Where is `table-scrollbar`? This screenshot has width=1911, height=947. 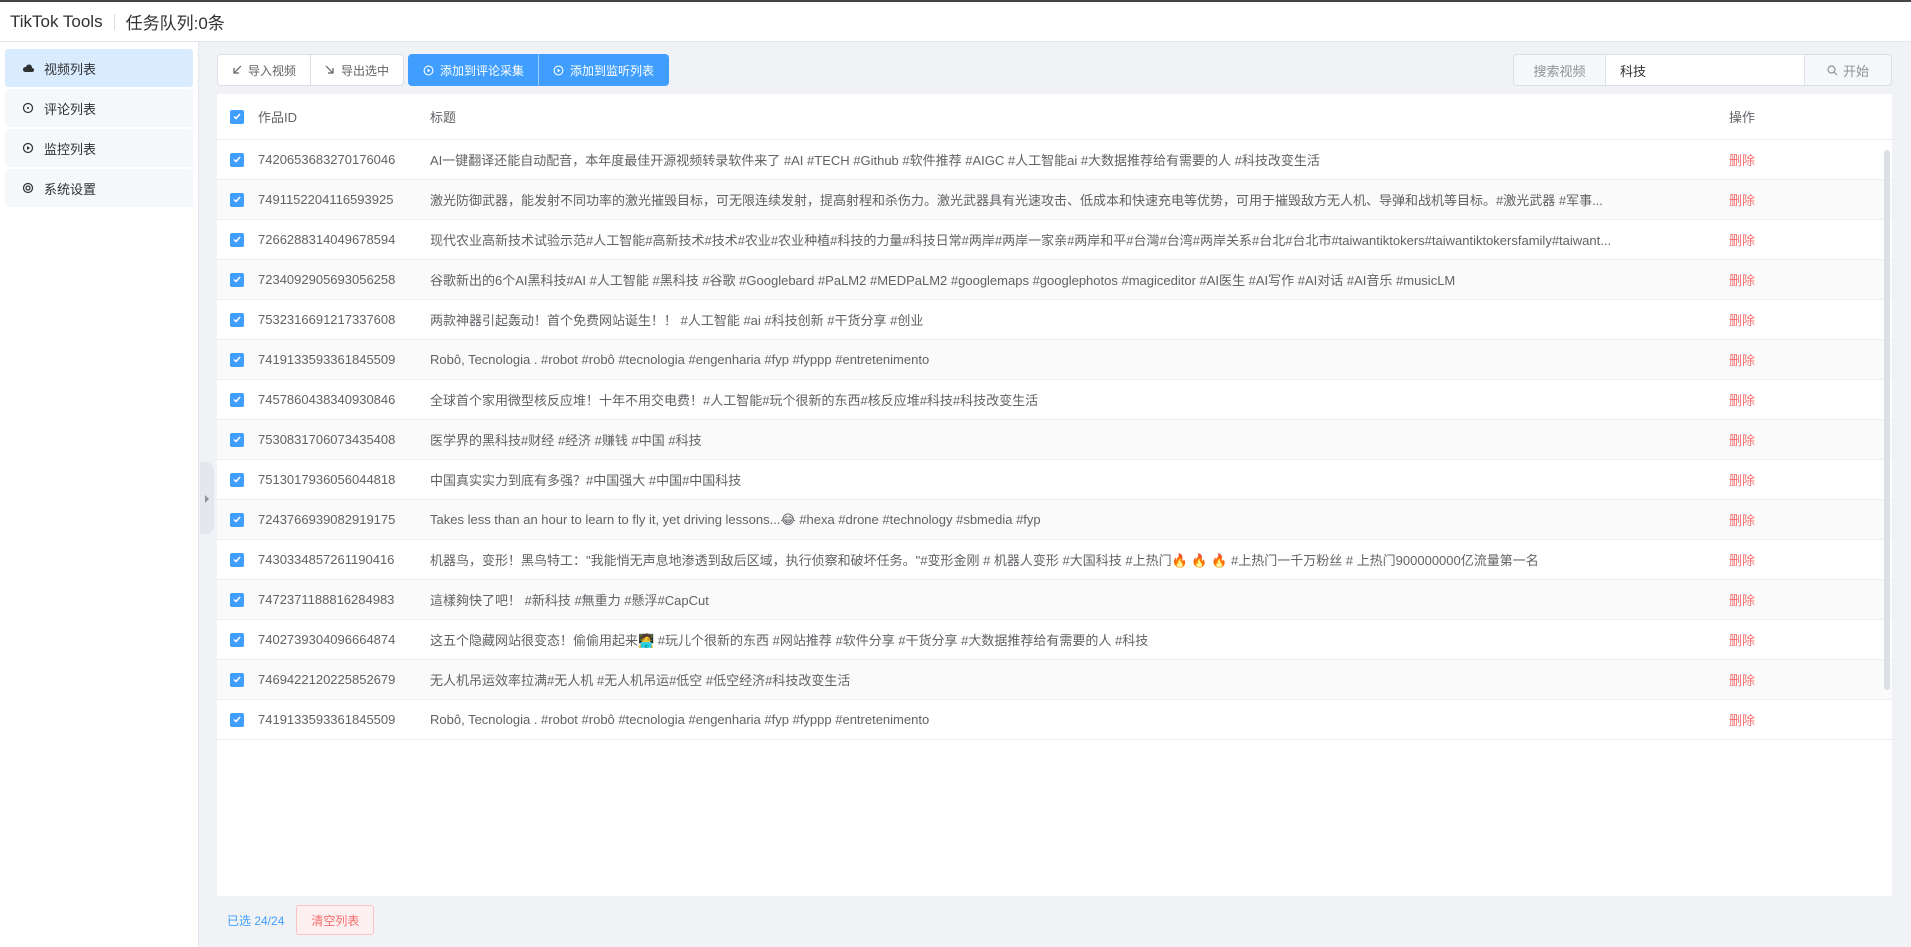 table-scrollbar is located at coordinates (1887, 420).